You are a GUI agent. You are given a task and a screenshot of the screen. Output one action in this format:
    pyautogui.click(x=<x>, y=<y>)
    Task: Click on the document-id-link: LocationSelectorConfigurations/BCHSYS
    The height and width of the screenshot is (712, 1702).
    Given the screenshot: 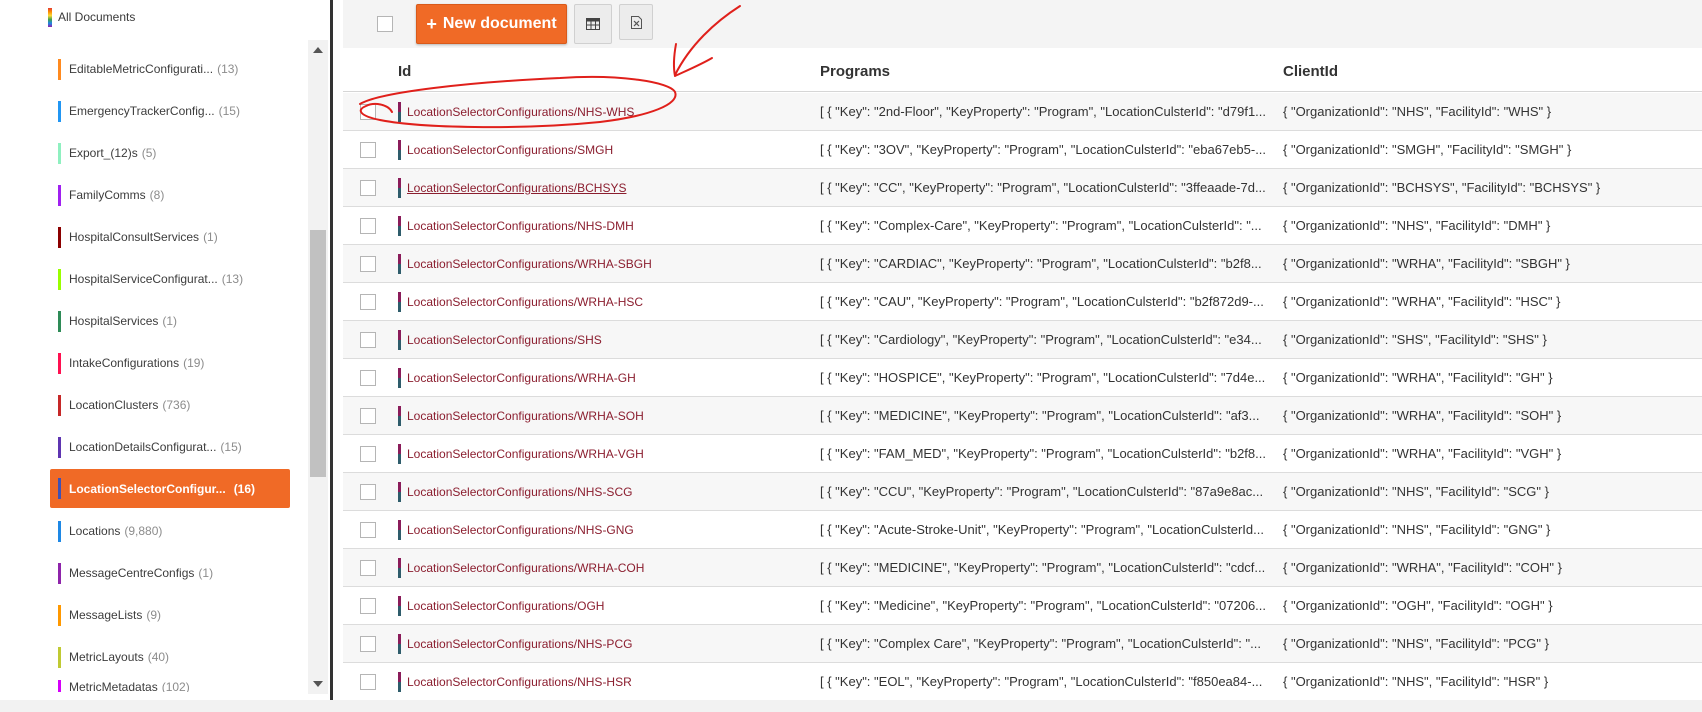 What is the action you would take?
    pyautogui.click(x=512, y=188)
    